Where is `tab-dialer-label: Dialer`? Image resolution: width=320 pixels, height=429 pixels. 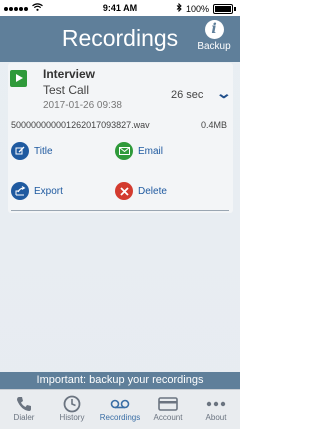
tab-dialer-label: Dialer is located at coordinates (24, 417).